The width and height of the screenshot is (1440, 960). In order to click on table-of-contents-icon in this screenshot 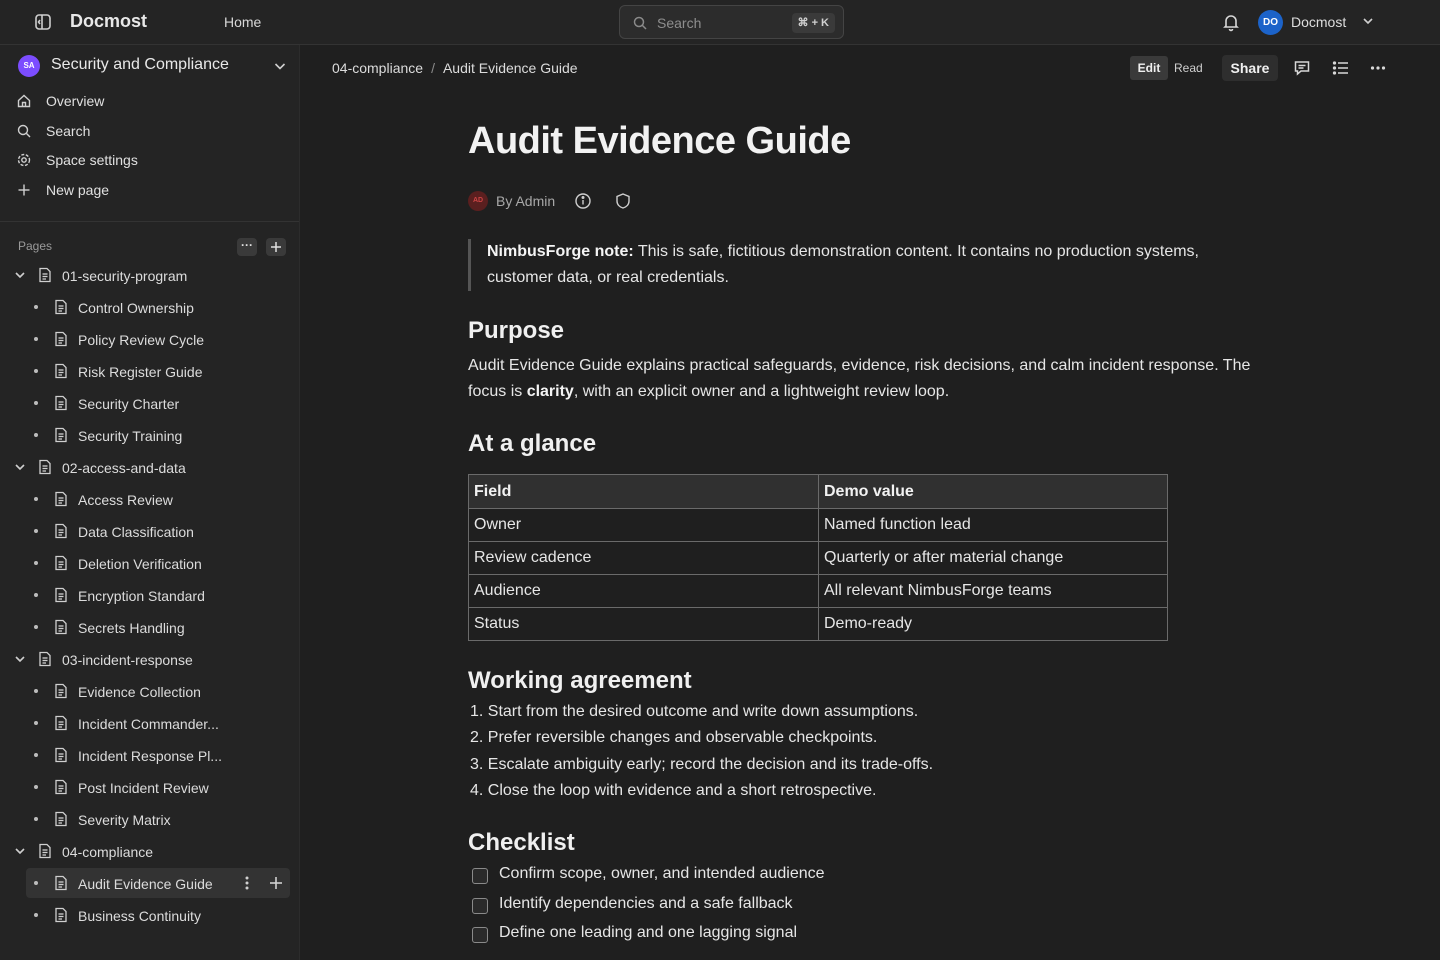, I will do `click(1341, 68)`.